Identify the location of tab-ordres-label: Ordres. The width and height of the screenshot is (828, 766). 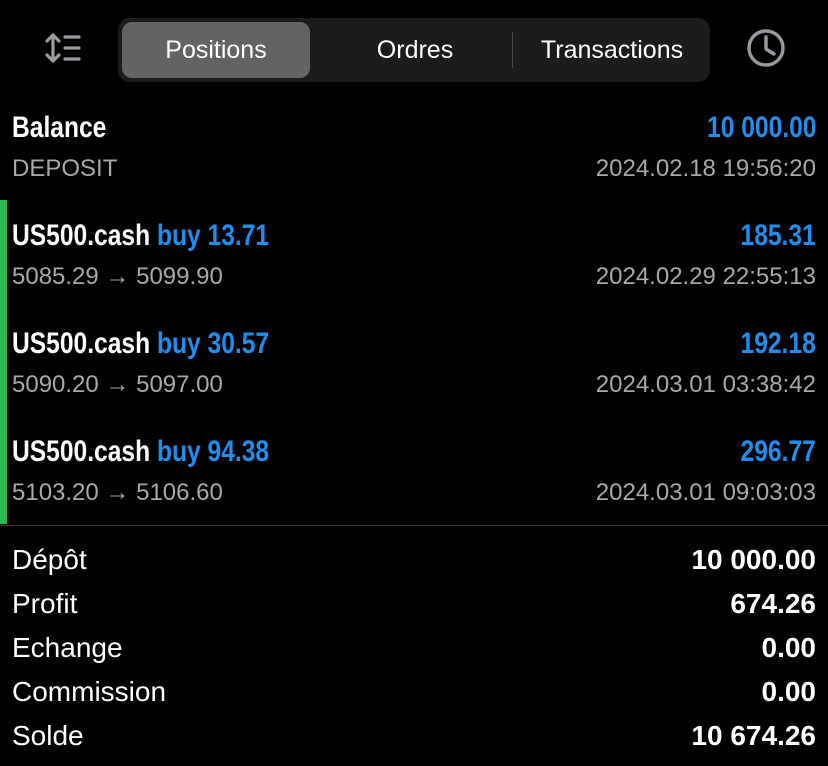
(415, 49).